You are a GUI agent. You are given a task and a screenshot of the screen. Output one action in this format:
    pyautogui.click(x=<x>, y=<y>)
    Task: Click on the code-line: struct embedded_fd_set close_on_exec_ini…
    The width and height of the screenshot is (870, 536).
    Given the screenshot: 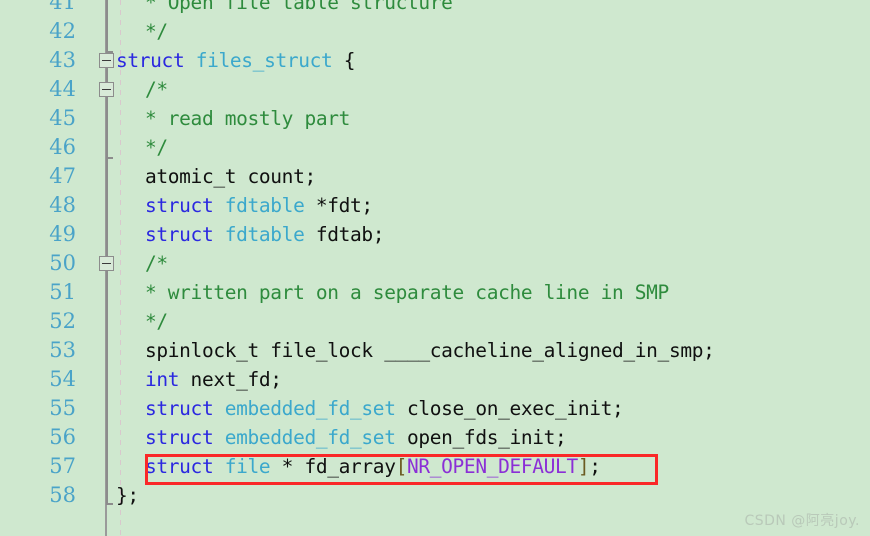 What is the action you would take?
    pyautogui.click(x=384, y=408)
    